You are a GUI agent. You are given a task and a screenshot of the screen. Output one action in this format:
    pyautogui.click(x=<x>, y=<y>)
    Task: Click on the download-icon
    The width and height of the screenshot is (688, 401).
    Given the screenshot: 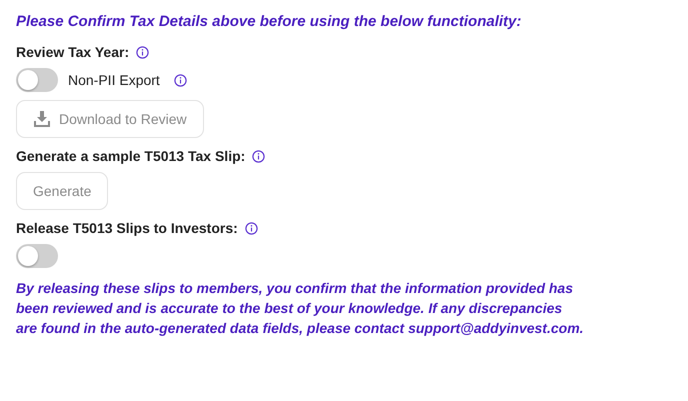 What is the action you would take?
    pyautogui.click(x=42, y=119)
    